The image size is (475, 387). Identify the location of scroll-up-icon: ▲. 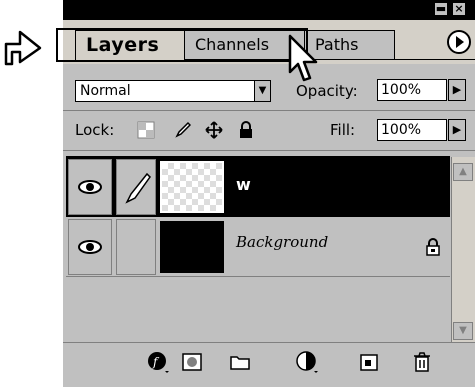
(463, 172).